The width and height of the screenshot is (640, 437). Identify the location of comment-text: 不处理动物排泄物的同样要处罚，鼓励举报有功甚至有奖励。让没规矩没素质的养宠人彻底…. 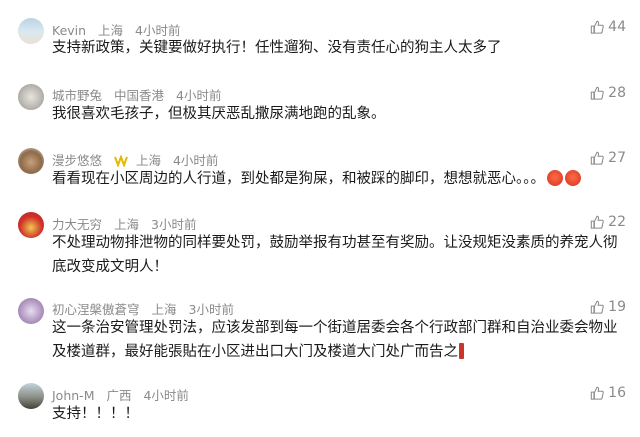
(335, 255).